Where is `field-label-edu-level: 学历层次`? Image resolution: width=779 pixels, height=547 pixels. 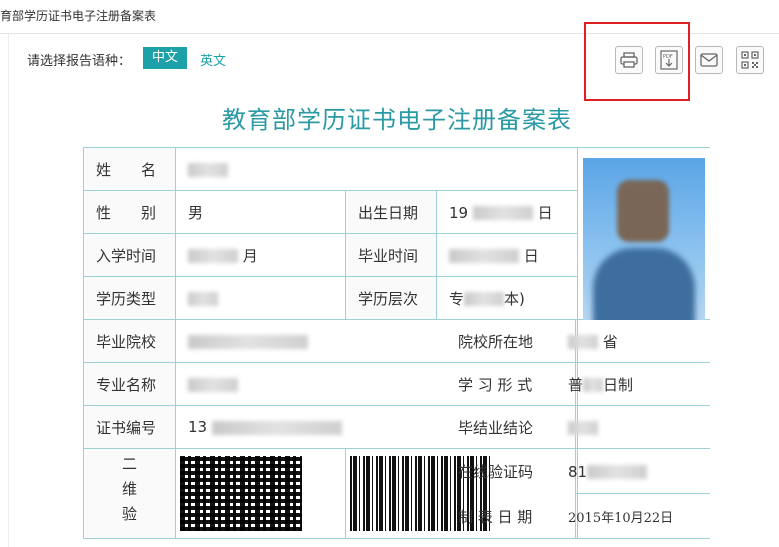
field-label-edu-level: 学历层次 is located at coordinates (391, 298).